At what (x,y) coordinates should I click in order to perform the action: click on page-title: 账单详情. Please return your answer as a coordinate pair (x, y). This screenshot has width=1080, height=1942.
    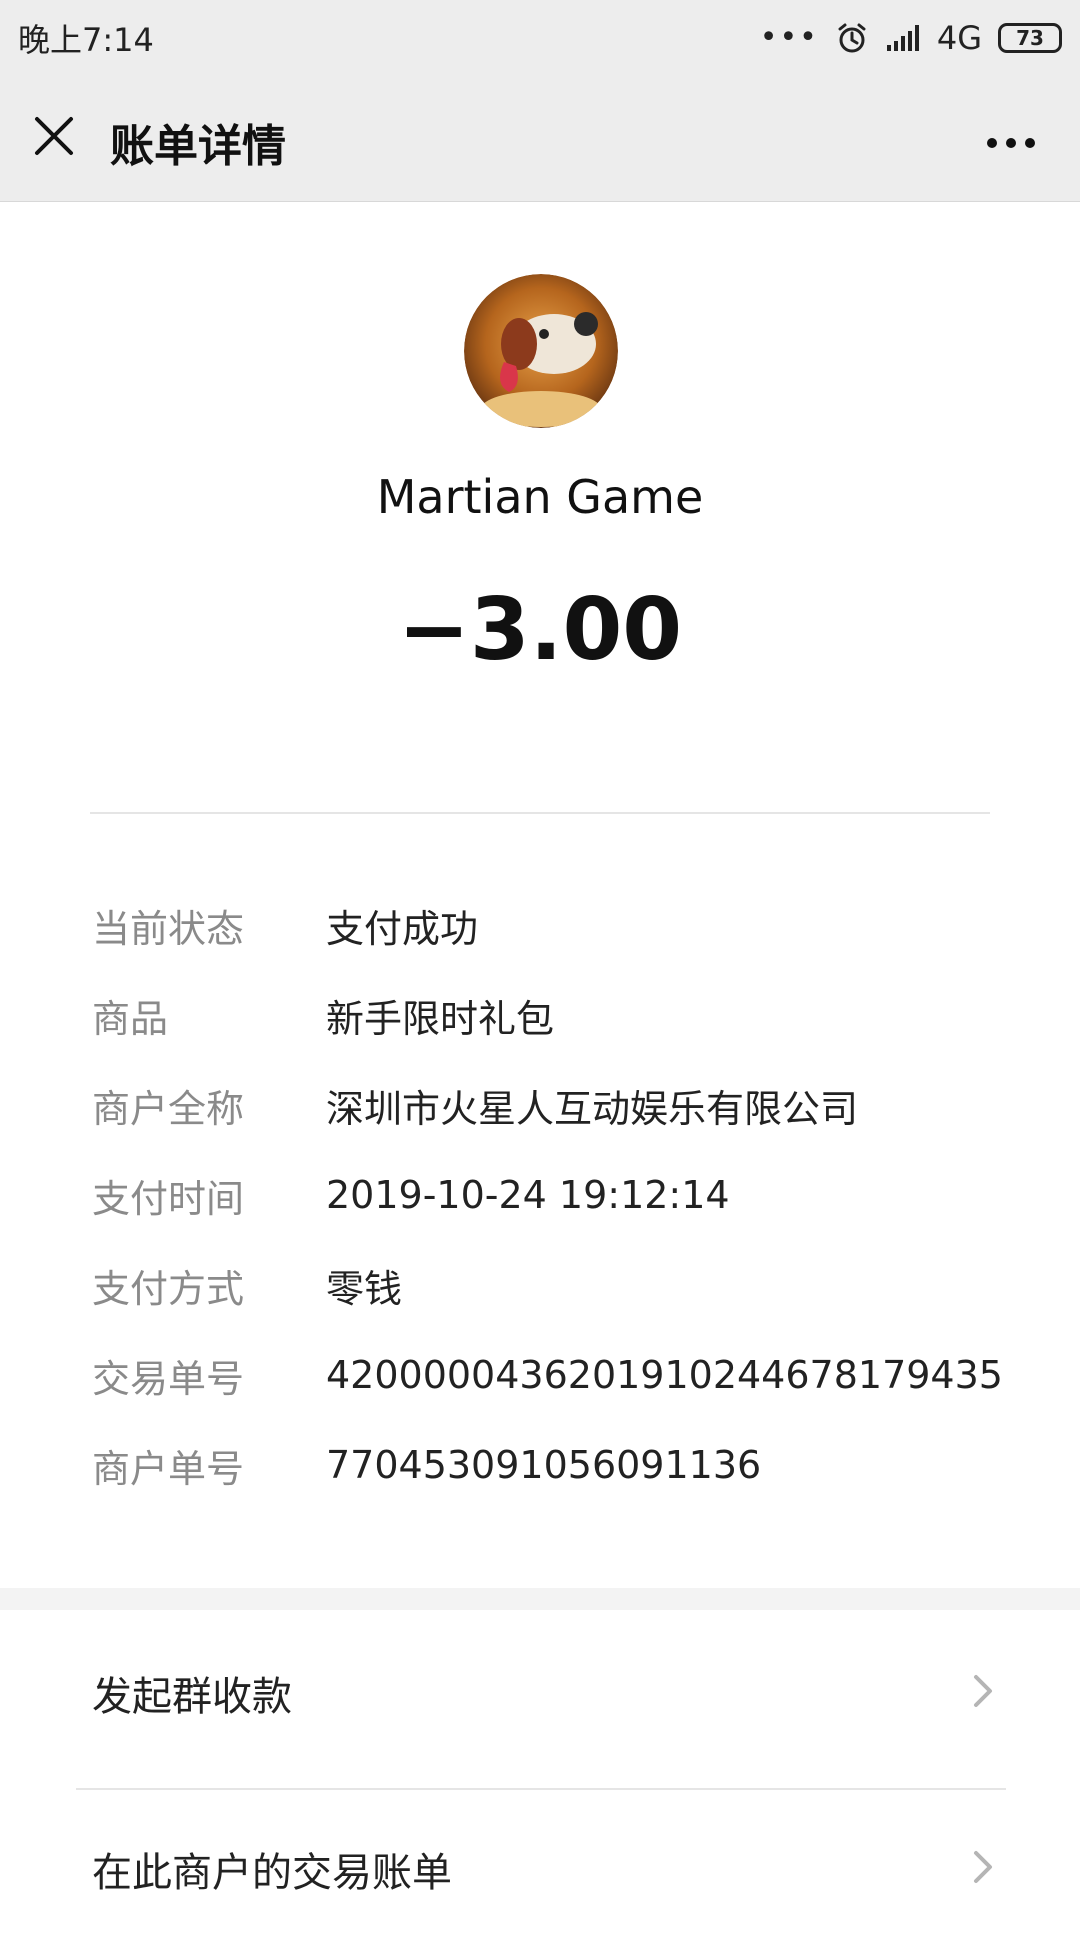
    Looking at the image, I should click on (198, 146).